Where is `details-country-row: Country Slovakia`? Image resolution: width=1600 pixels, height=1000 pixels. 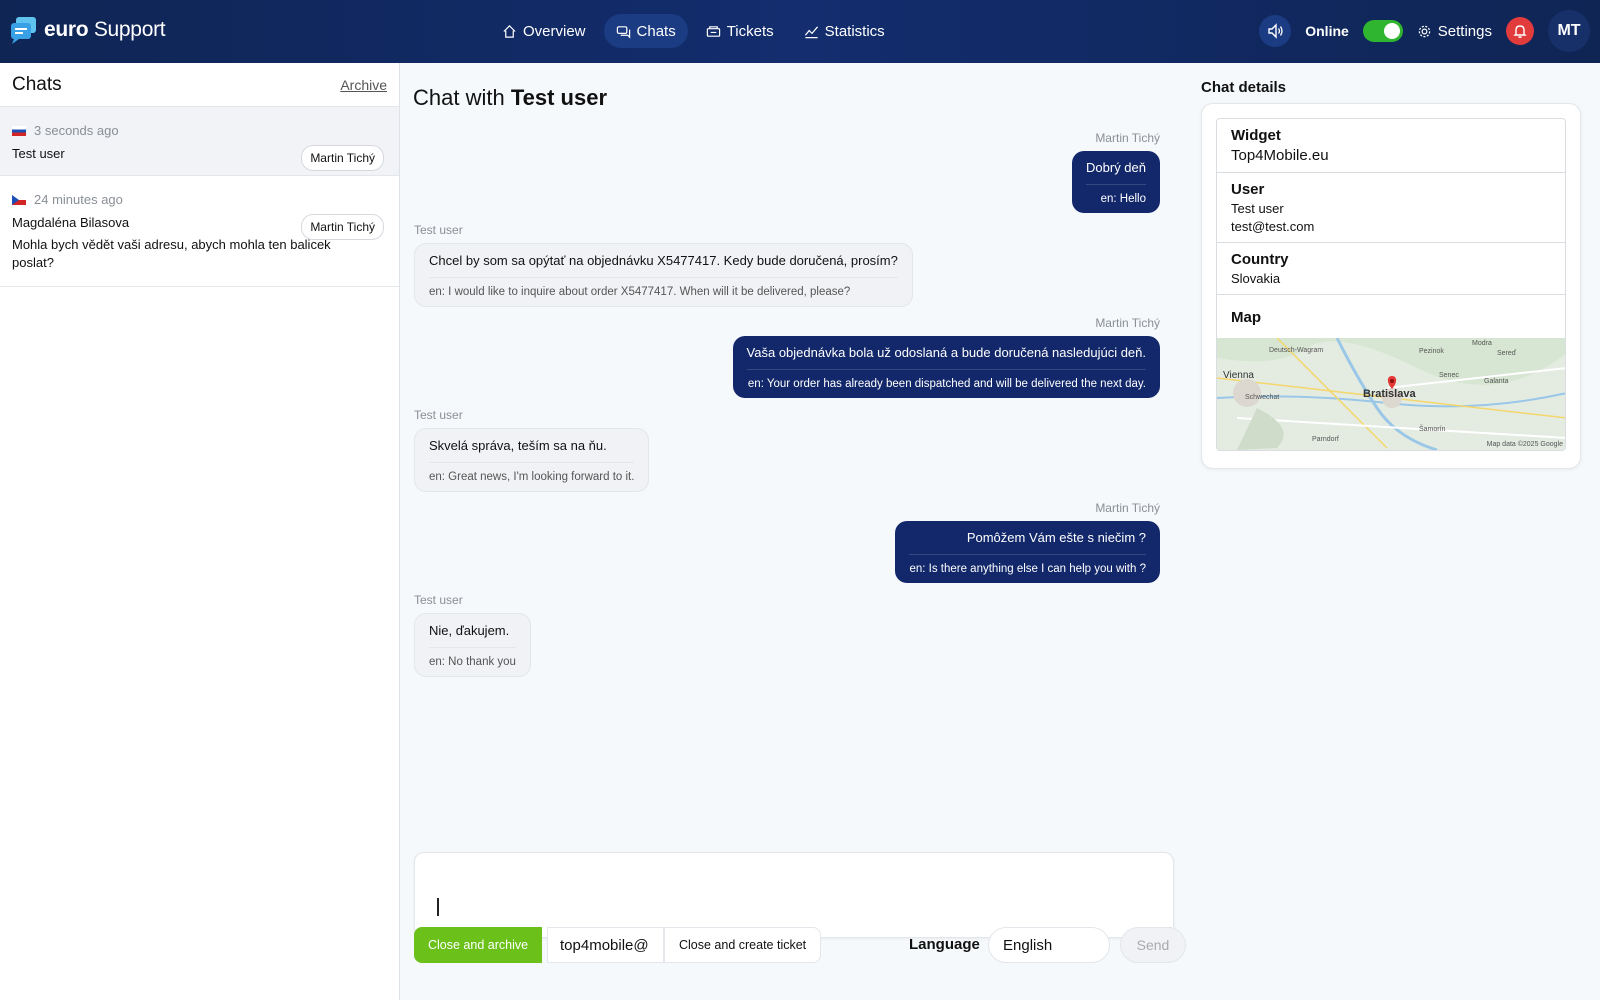 details-country-row: Country Slovakia is located at coordinates (1391, 269).